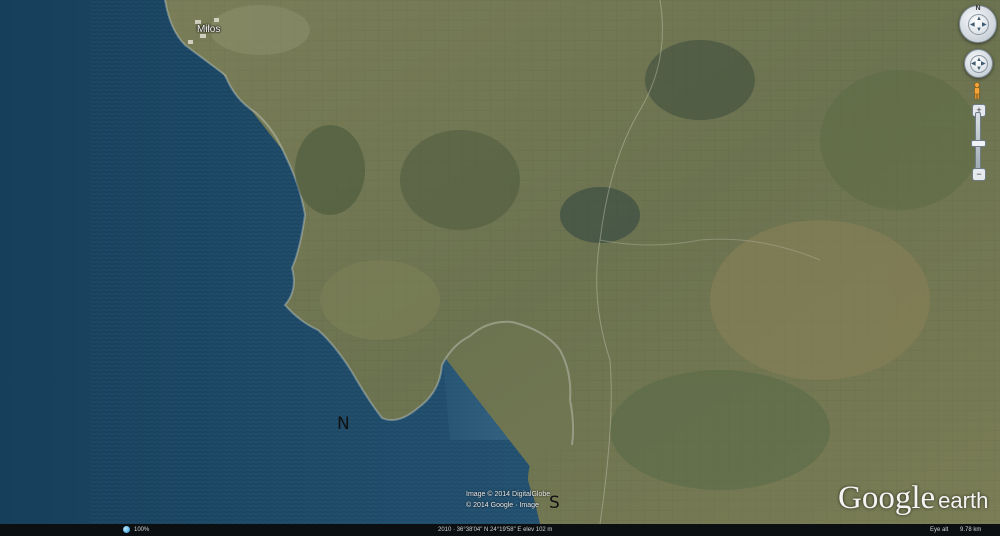 The image size is (1000, 536). What do you see at coordinates (963, 500) in the screenshot?
I see `brand-earth: earth` at bounding box center [963, 500].